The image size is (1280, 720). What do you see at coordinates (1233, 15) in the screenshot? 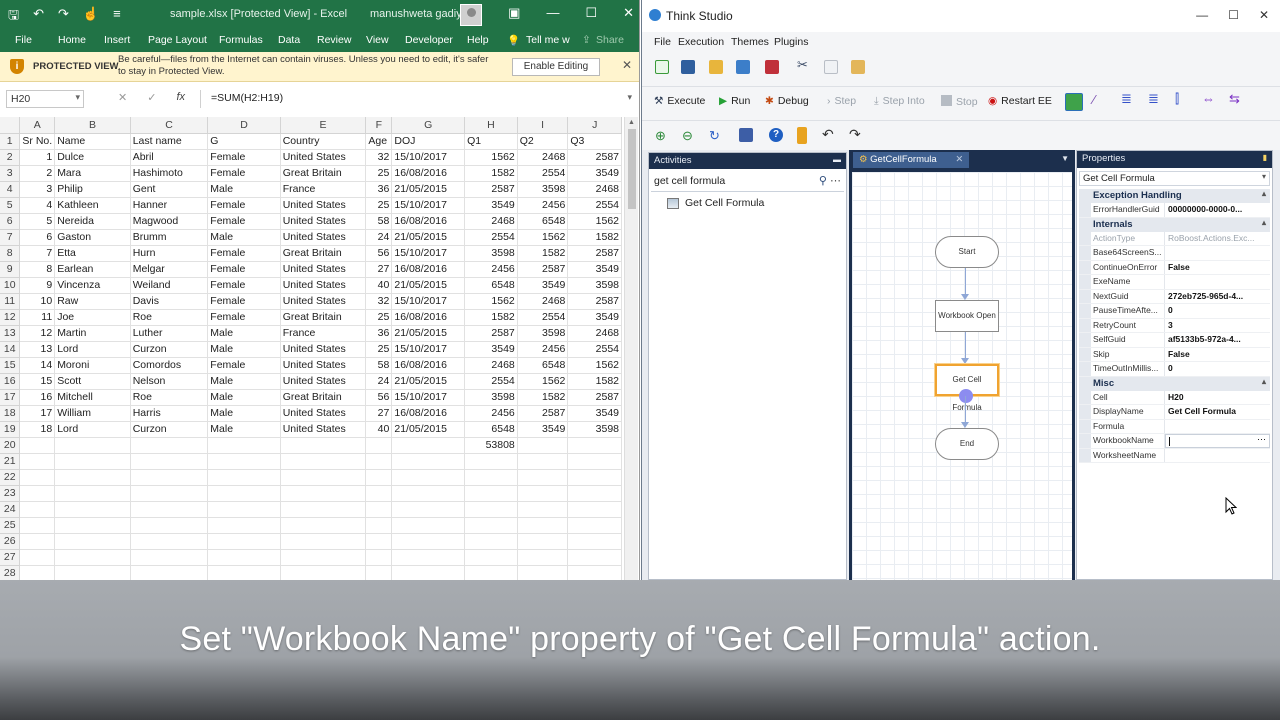
I see `maximize-icon: ☐` at bounding box center [1233, 15].